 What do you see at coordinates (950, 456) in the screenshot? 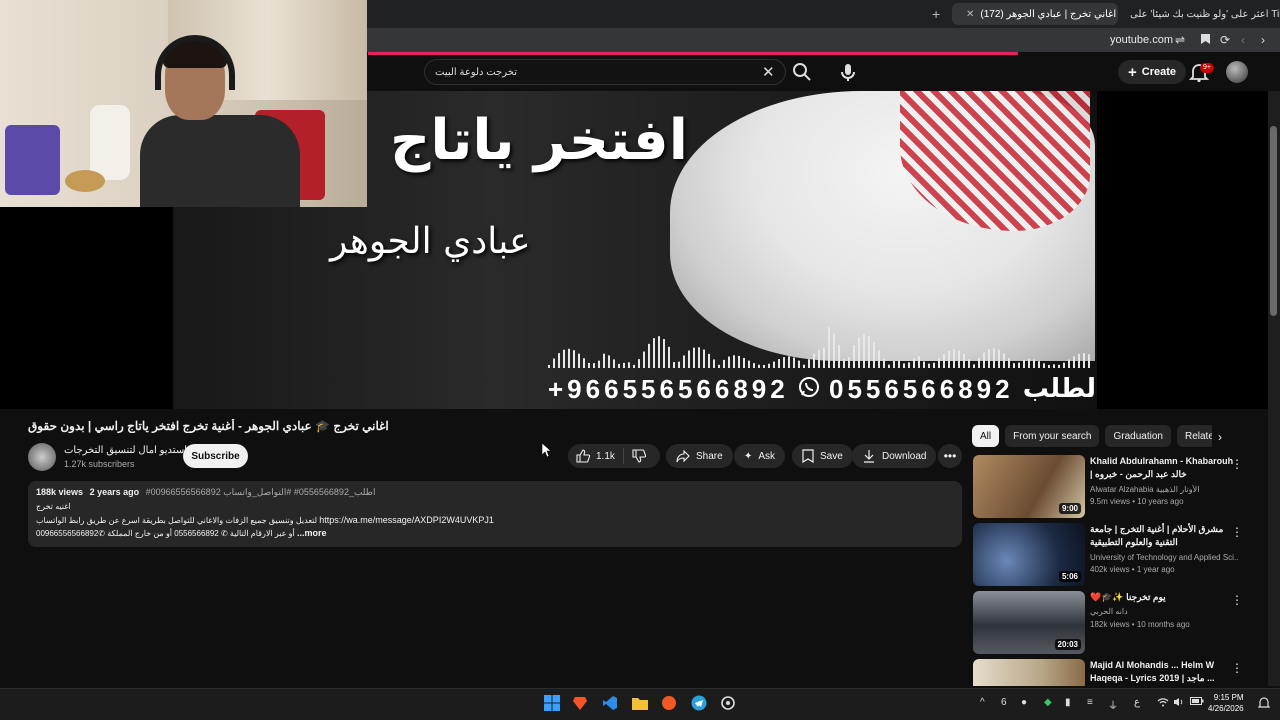
I see `more-actions-icon: •••` at bounding box center [950, 456].